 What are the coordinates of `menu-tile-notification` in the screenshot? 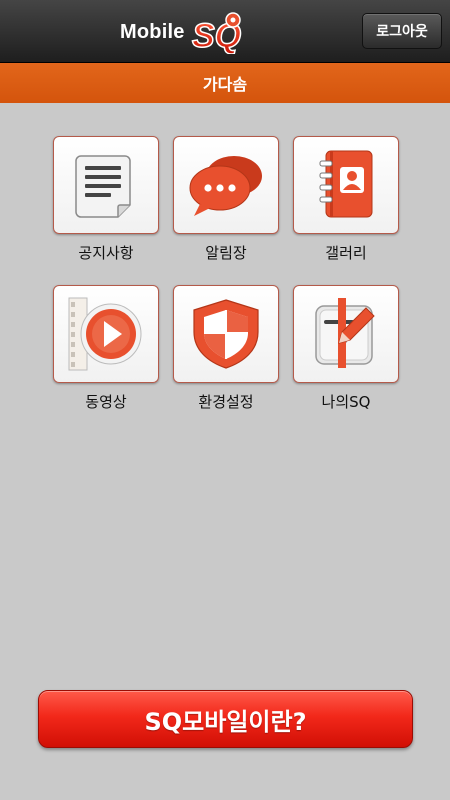 It's located at (226, 185).